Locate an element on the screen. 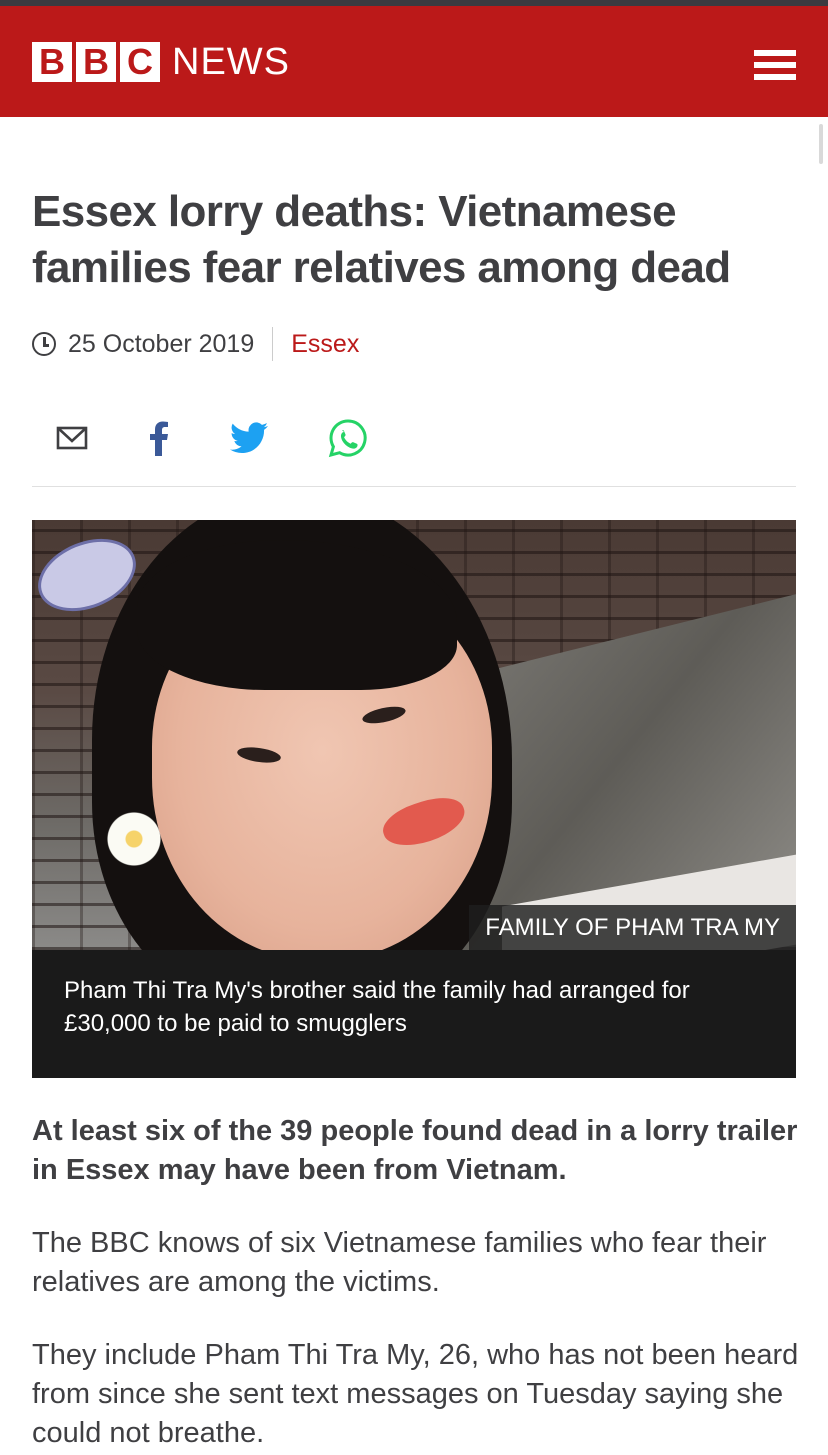  twitter-icon is located at coordinates (249, 438).